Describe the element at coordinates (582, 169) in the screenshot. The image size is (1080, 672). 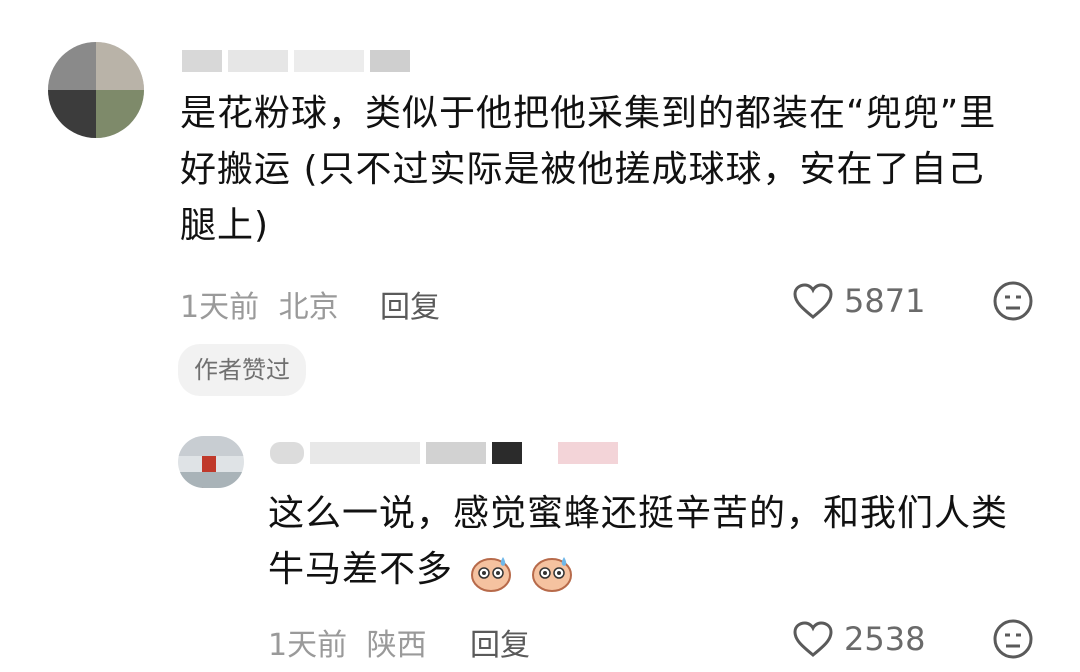
I see `comment-line: 好搬运 (只不过实际是被他搓成球球，安在了自己` at that location.